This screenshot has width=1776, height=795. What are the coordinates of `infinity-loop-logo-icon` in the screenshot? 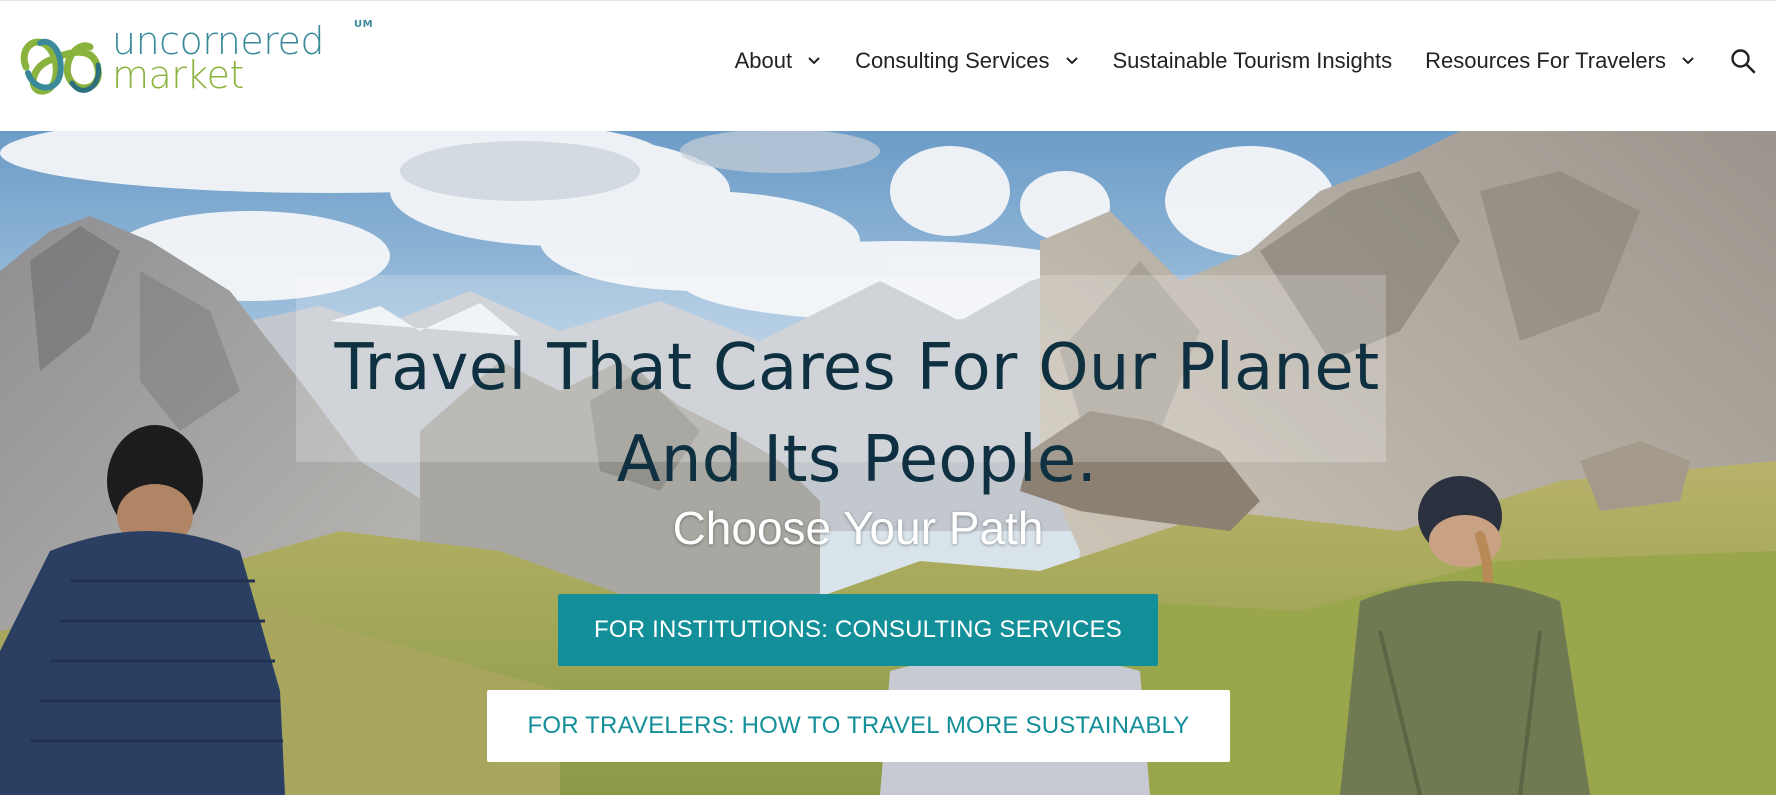 It's located at (61, 66).